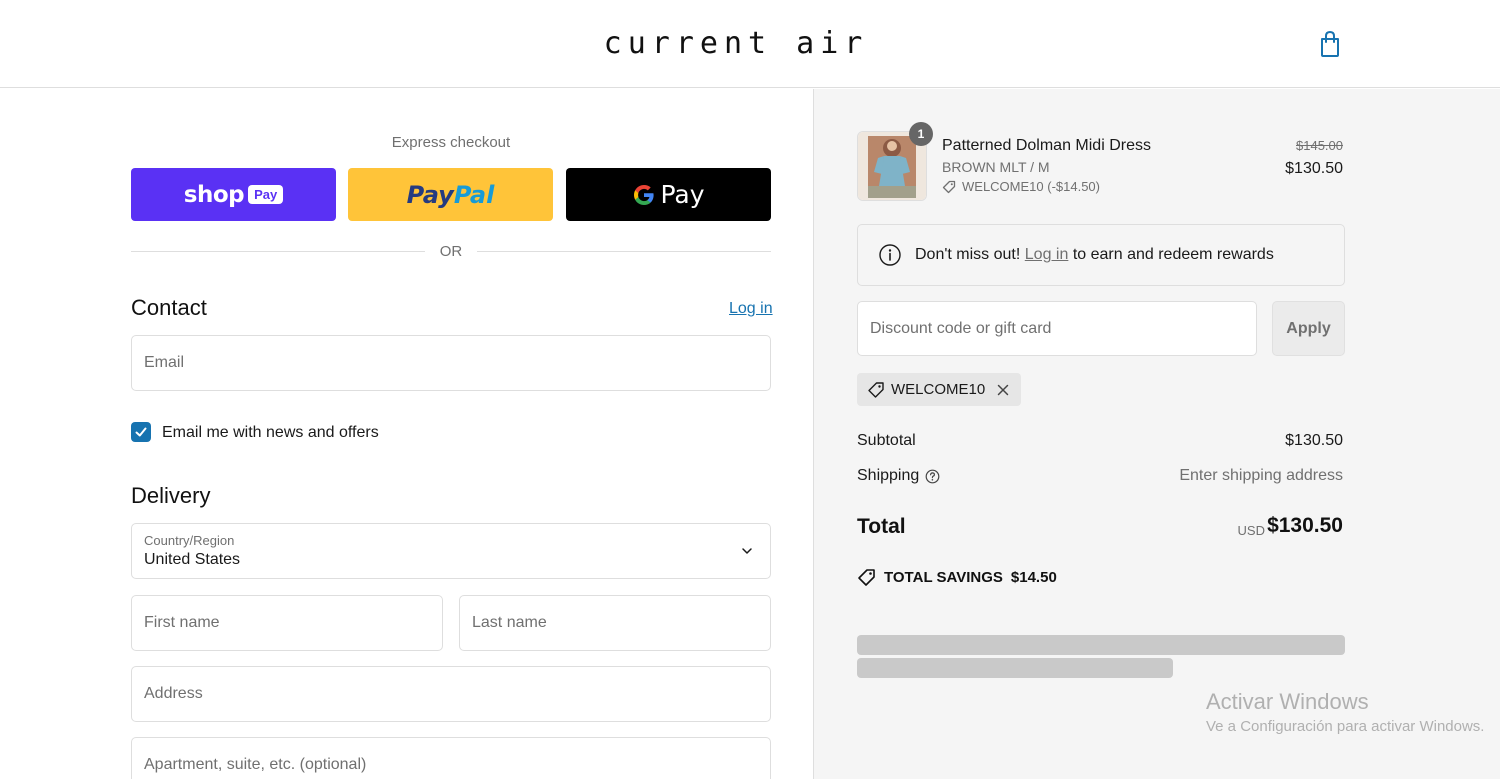  What do you see at coordinates (1261, 475) in the screenshot?
I see `shipping-value: Enter shipping address` at bounding box center [1261, 475].